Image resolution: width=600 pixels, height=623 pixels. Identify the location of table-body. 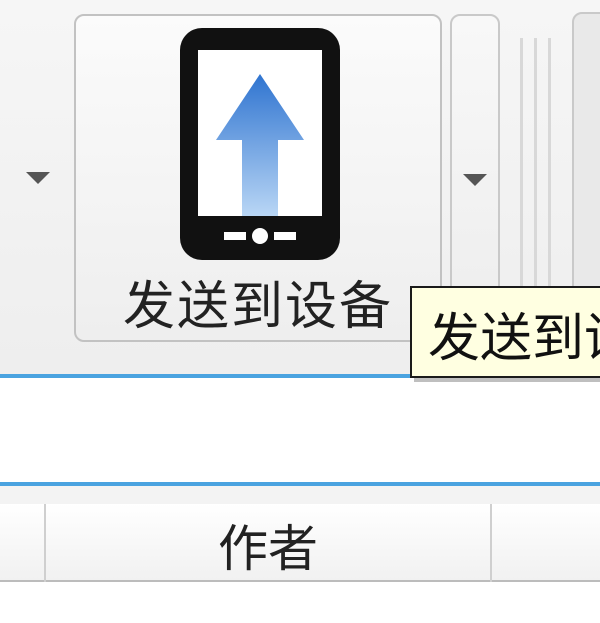
(300, 602).